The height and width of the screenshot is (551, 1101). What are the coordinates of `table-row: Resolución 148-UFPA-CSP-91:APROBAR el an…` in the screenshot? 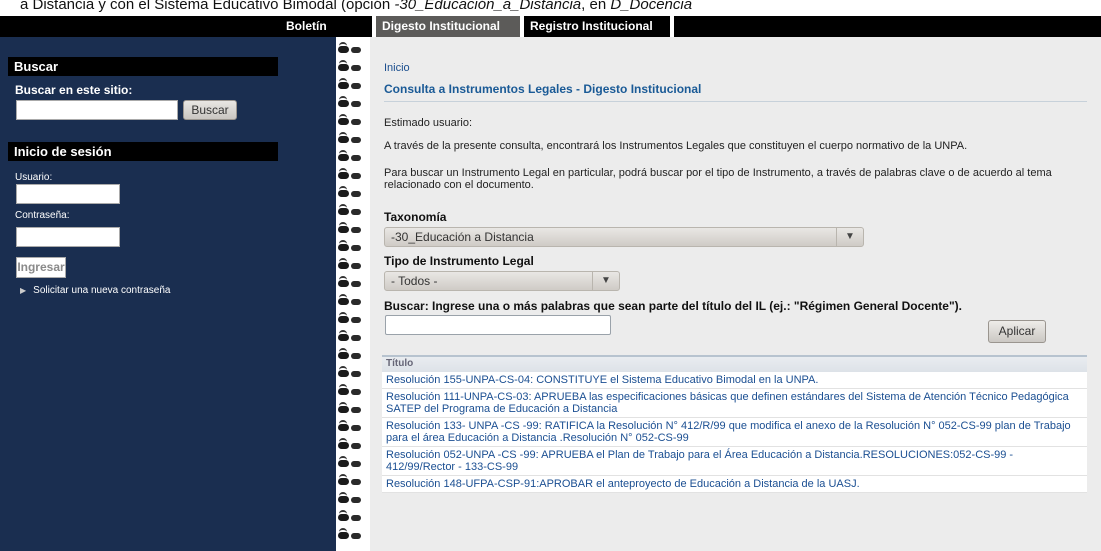 It's located at (734, 484).